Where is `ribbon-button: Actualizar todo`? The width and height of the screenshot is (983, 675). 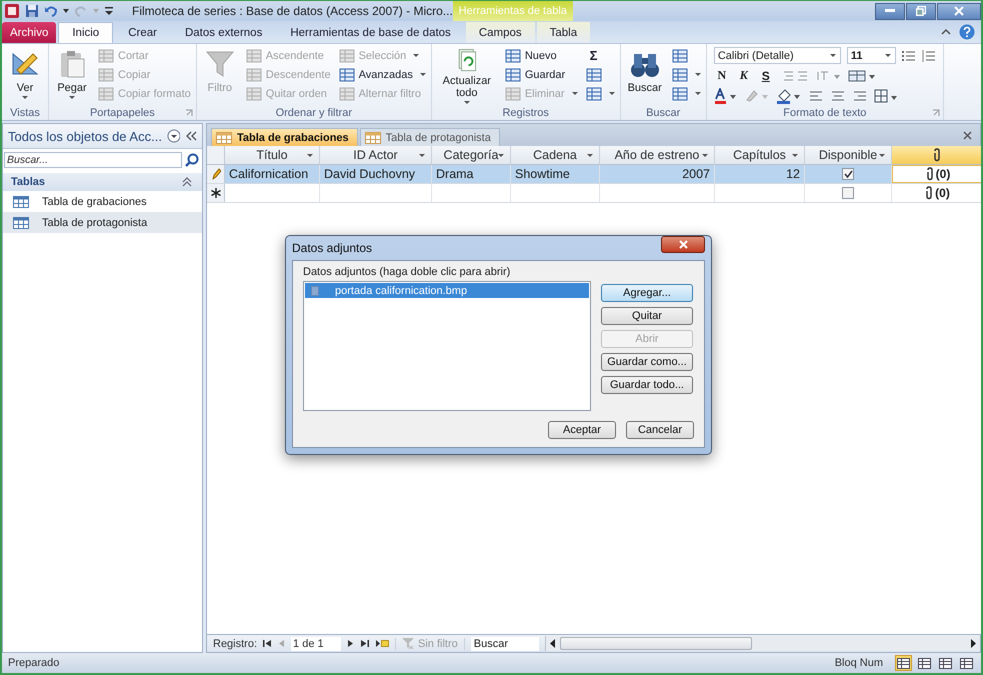 ribbon-button: Actualizar todo is located at coordinates (466, 76).